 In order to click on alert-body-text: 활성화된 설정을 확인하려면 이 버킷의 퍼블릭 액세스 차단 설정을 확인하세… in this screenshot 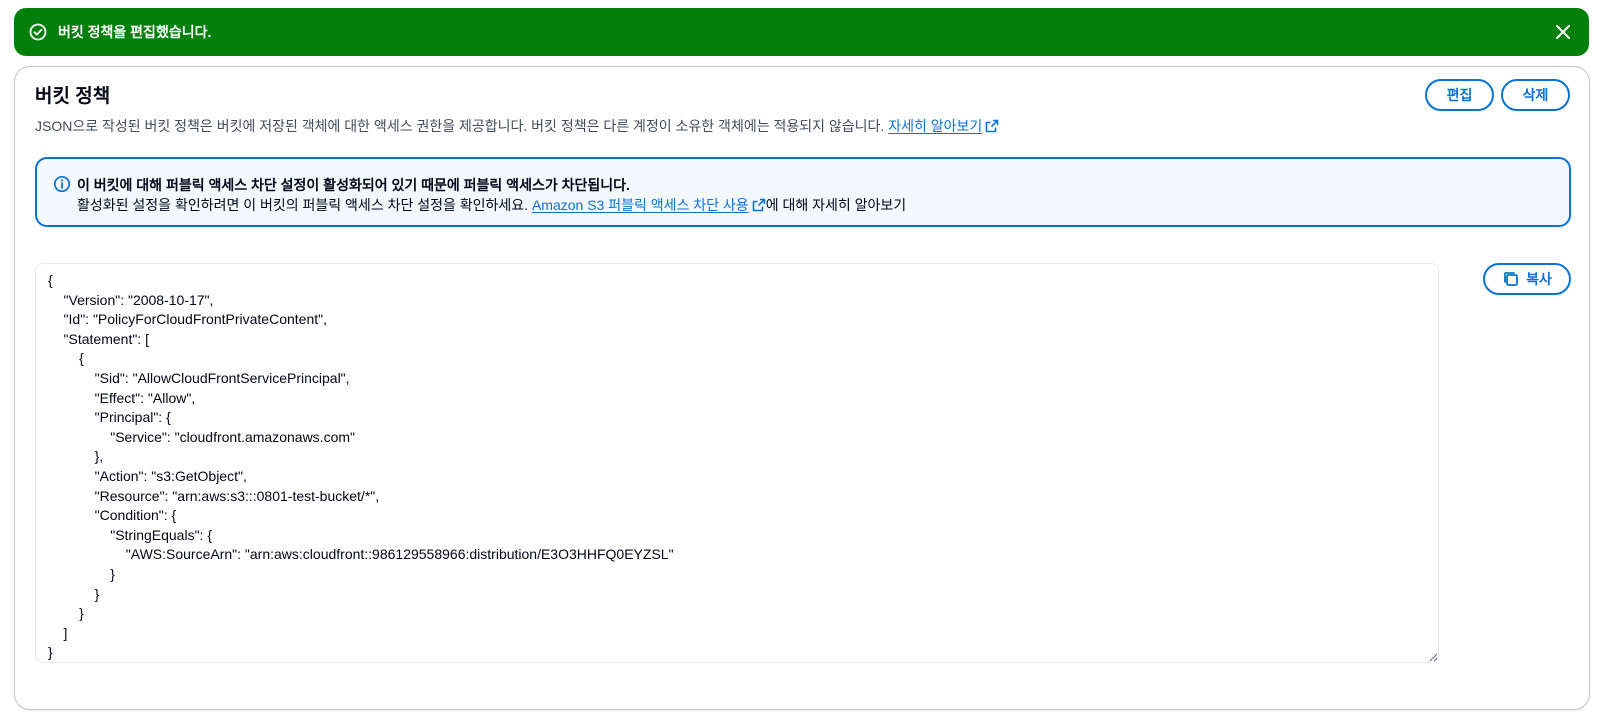, I will do `click(304, 205)`.